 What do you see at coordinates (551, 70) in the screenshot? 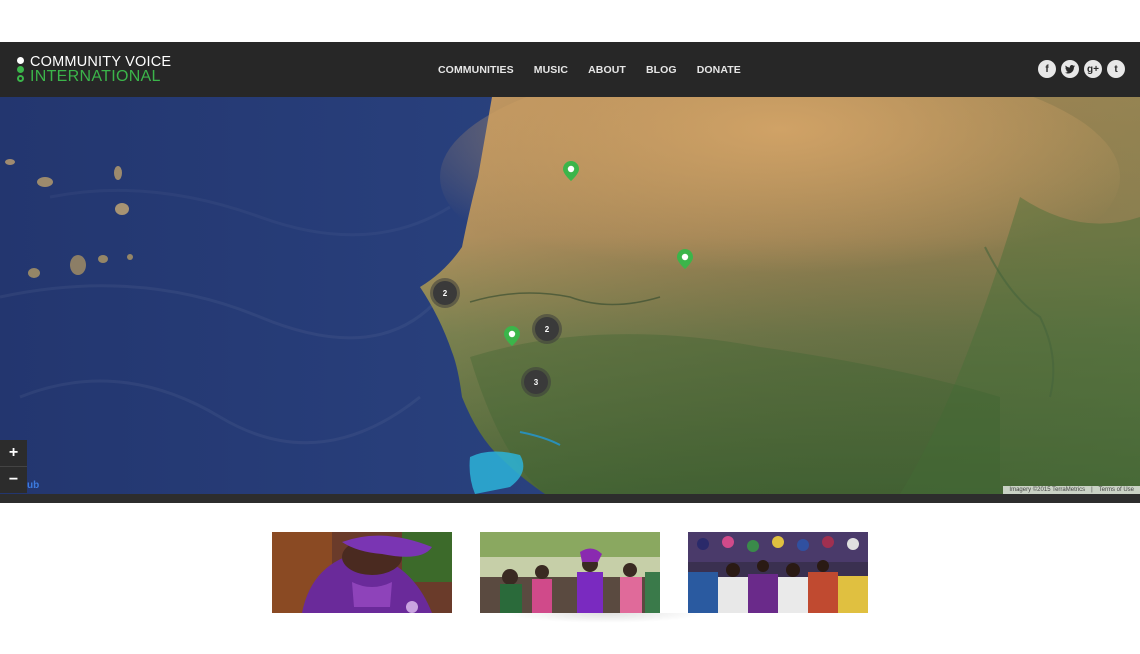
I see `nav-music: MUSIC` at bounding box center [551, 70].